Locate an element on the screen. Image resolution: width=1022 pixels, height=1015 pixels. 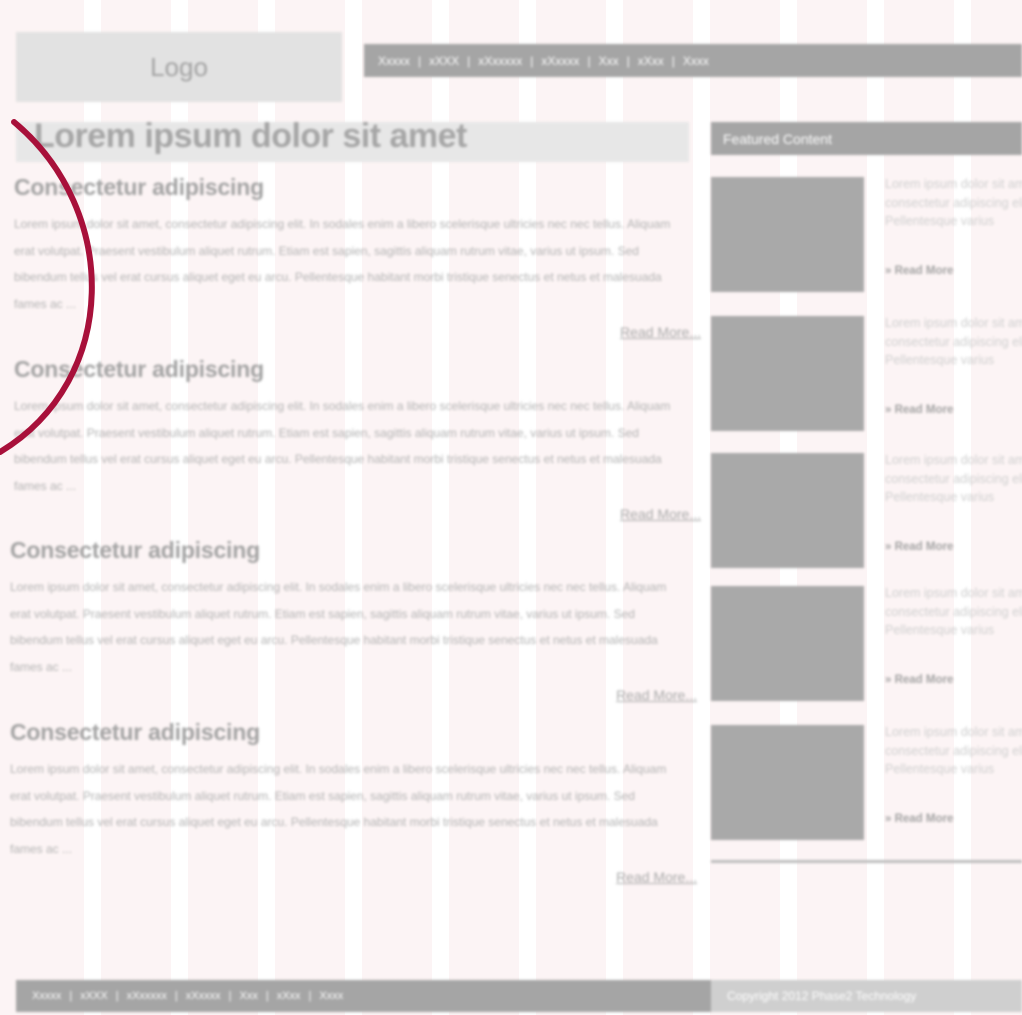
logo: Logo is located at coordinates (179, 67).